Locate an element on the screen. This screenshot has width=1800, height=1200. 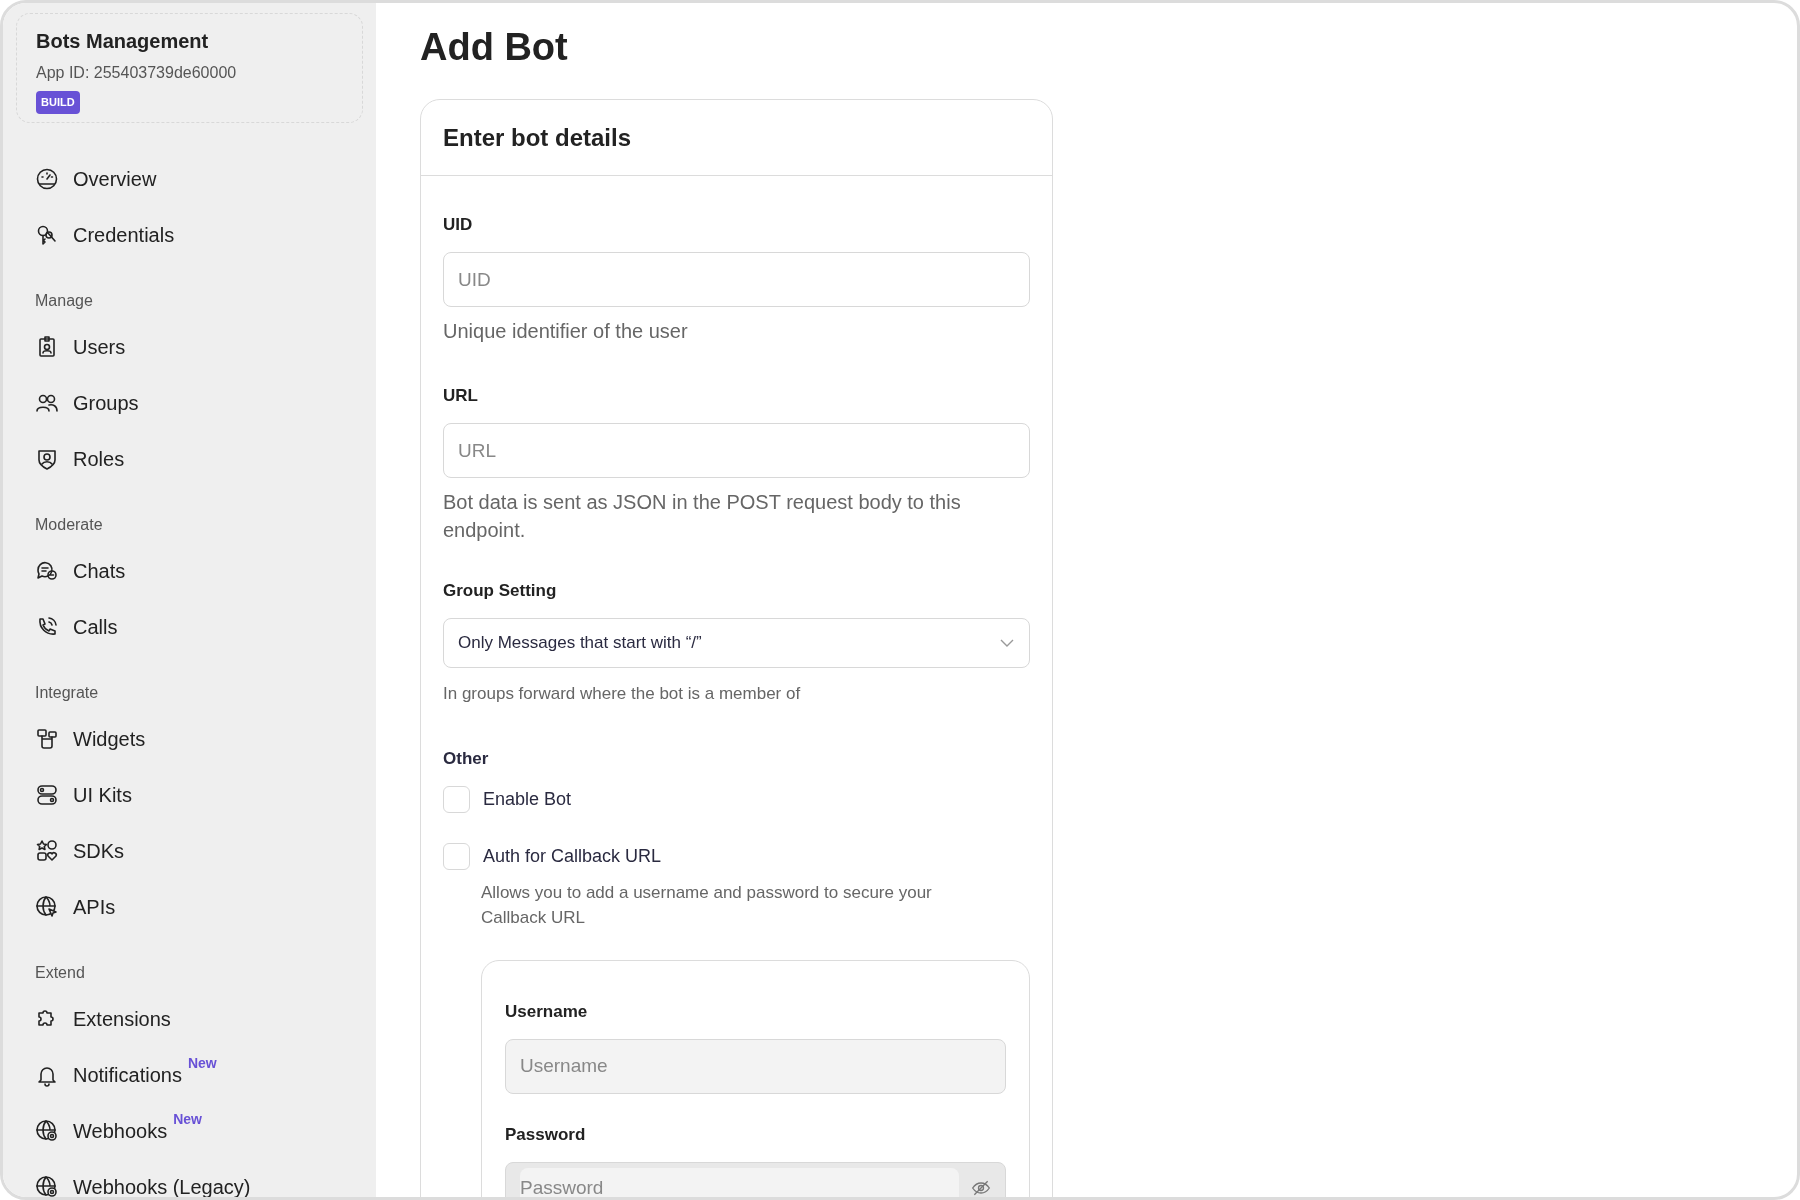
field-label: Username is located at coordinates (547, 1011).